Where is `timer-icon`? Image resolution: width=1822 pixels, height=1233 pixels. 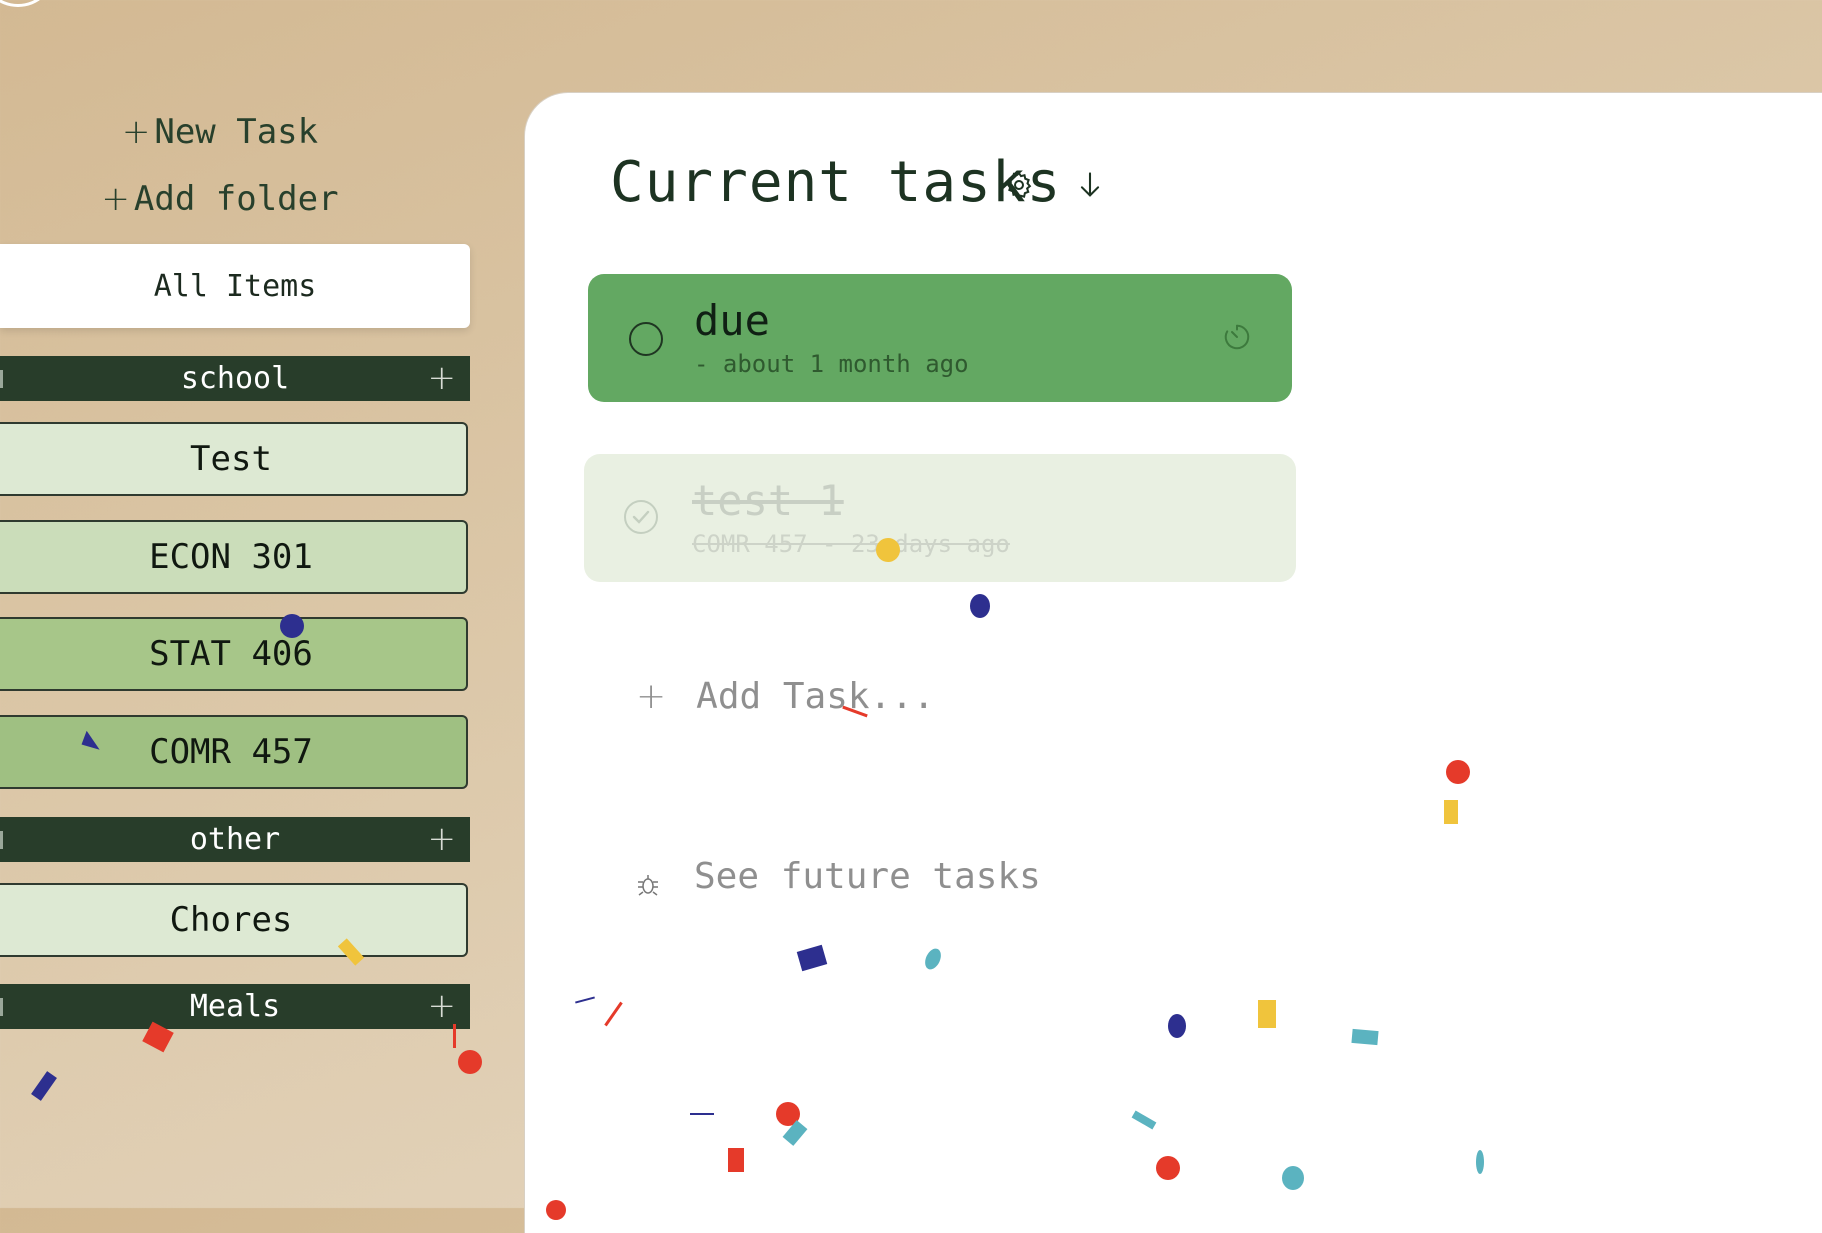 timer-icon is located at coordinates (1237, 339).